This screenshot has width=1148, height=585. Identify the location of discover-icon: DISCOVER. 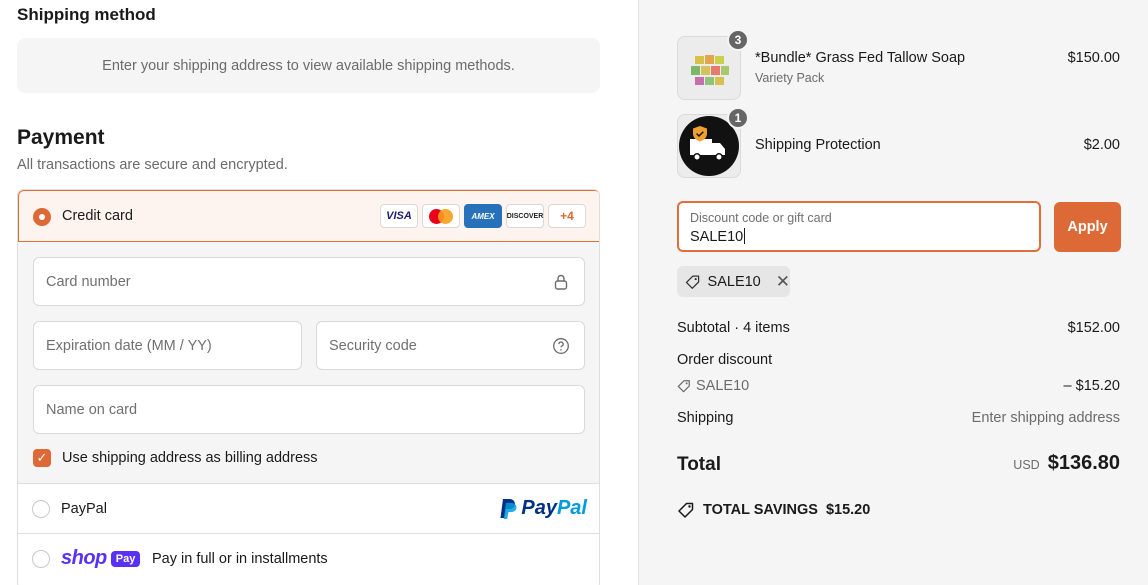
(525, 216).